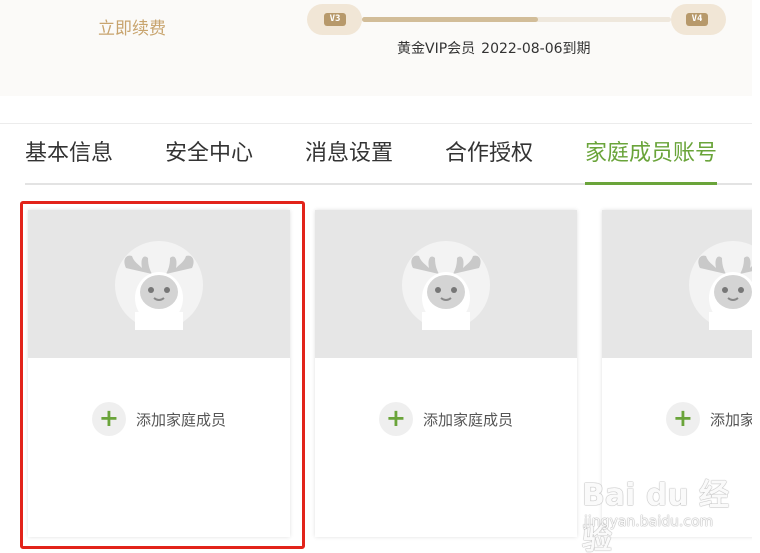 This screenshot has height=553, width=760. I want to click on next-level-badge: V4, so click(698, 19).